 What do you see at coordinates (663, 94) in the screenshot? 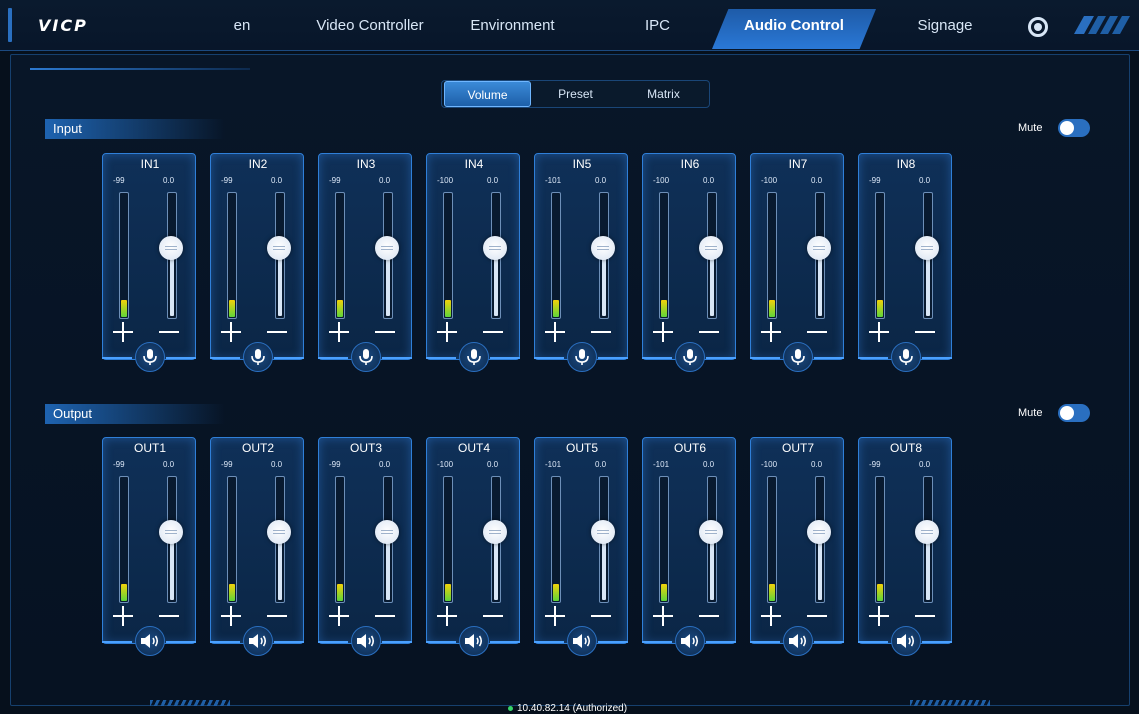
I see `tab-matrix: Matrix` at bounding box center [663, 94].